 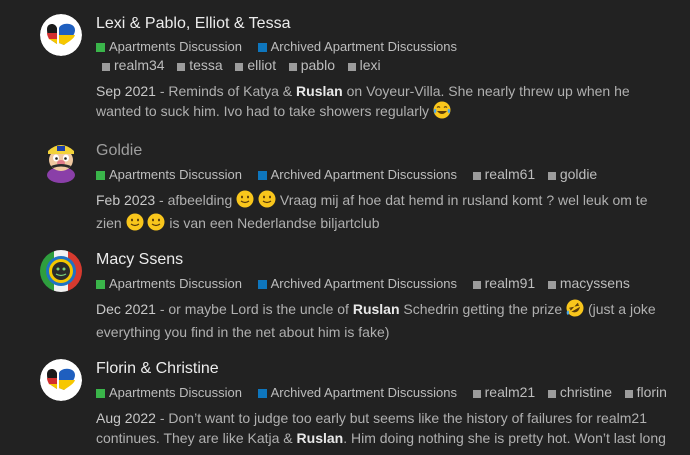 I want to click on excerpt-text: Schedrin getting the prize, so click(x=483, y=309).